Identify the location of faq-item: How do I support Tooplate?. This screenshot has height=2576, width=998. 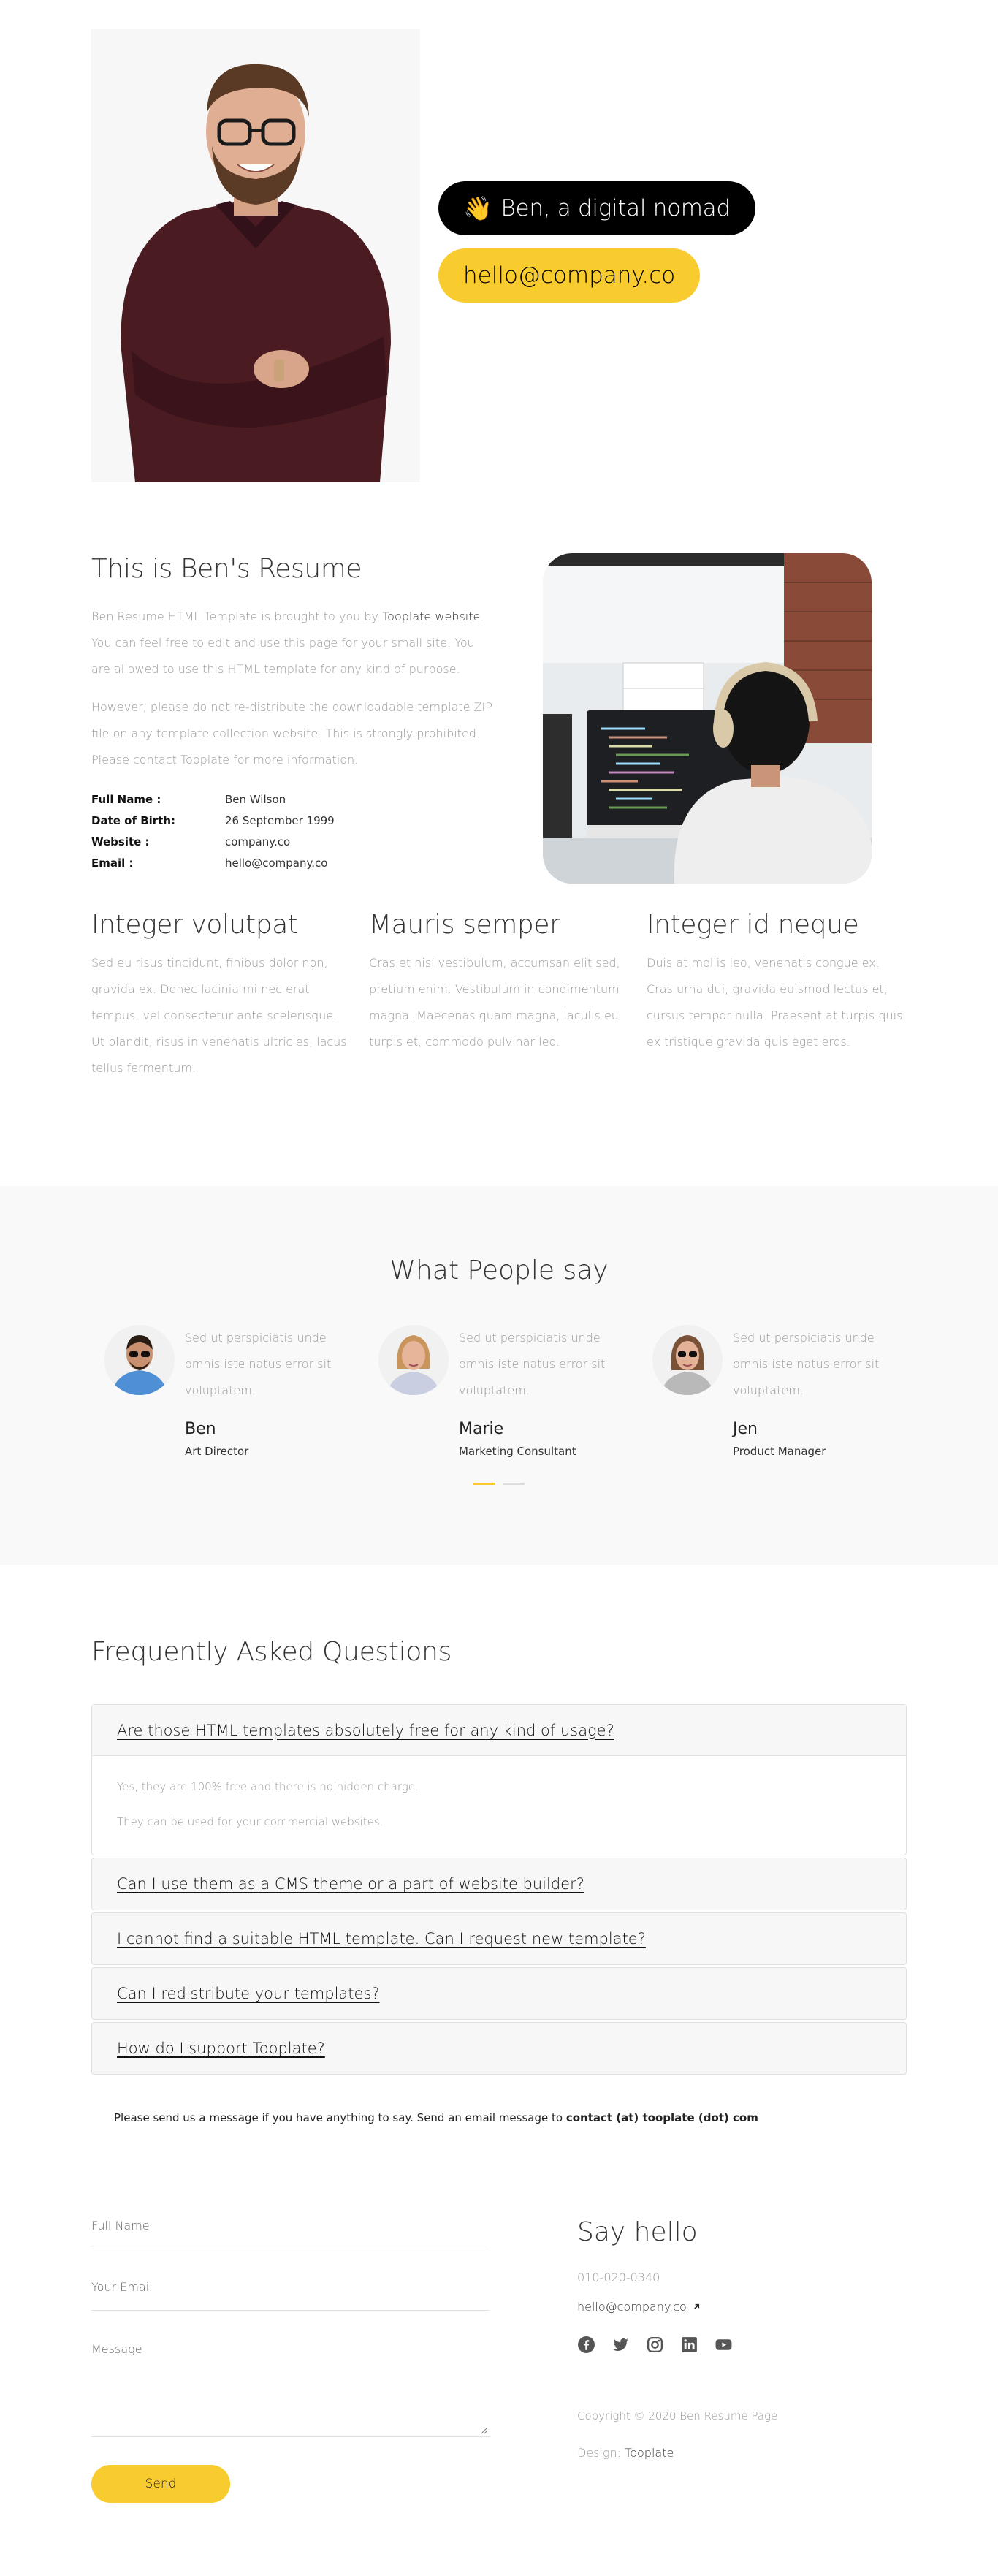
(499, 2048).